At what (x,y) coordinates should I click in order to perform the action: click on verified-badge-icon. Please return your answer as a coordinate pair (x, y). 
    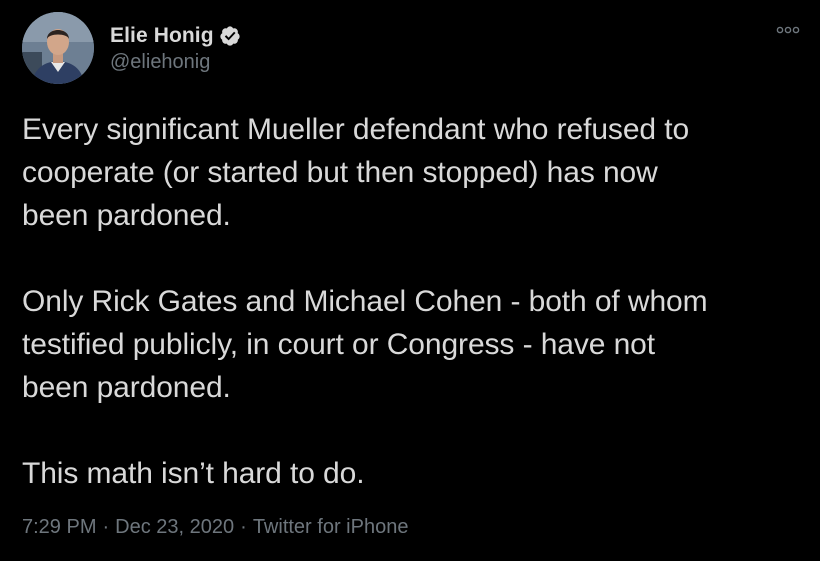
    Looking at the image, I should click on (230, 36).